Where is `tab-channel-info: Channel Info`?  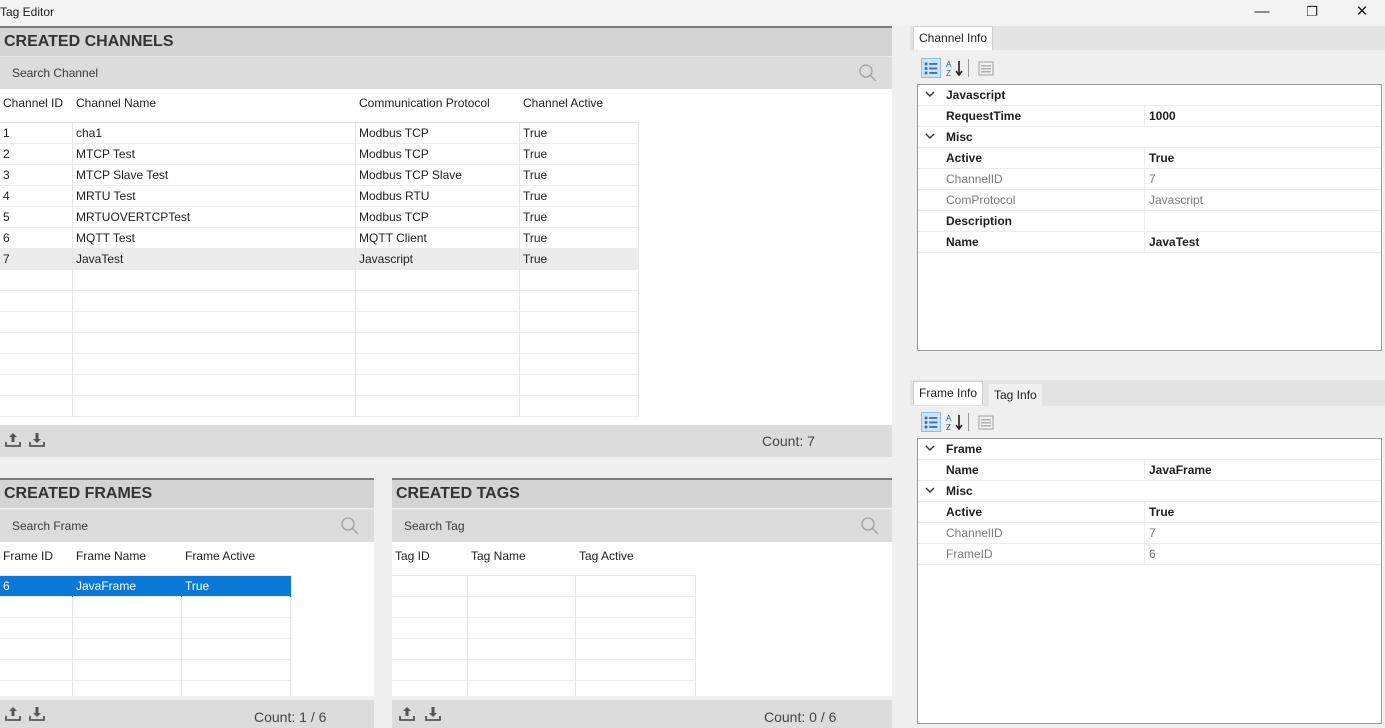 tab-channel-info: Channel Info is located at coordinates (953, 38).